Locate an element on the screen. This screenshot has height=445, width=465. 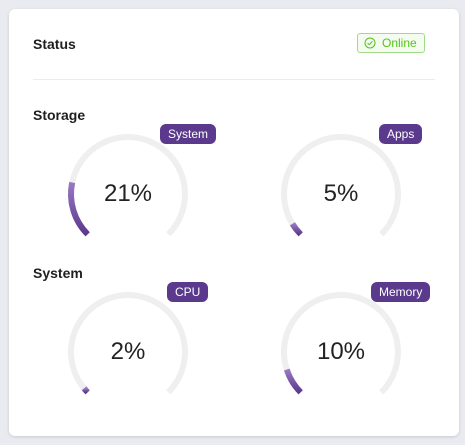
status-badge: Online is located at coordinates (391, 43).